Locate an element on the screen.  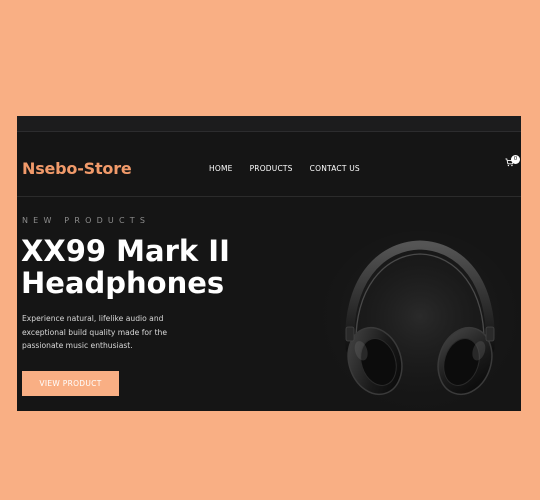
hero-title: XX99 Mark II Headphones is located at coordinates (151, 267).